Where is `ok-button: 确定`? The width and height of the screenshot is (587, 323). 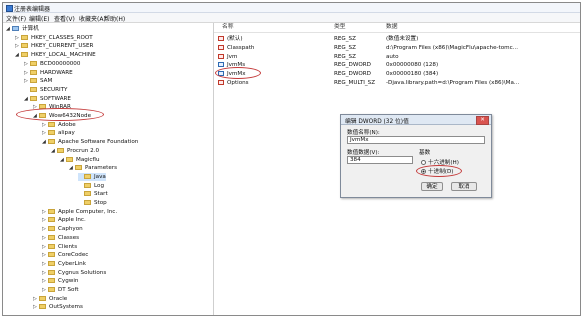
ok-button: 确定 is located at coordinates (432, 186).